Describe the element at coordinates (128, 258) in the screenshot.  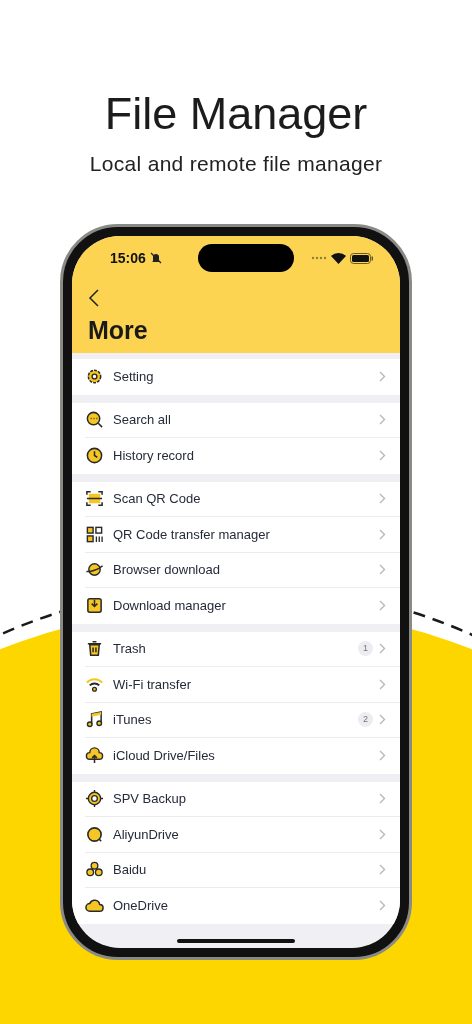
I see `status-time: 15:06` at that location.